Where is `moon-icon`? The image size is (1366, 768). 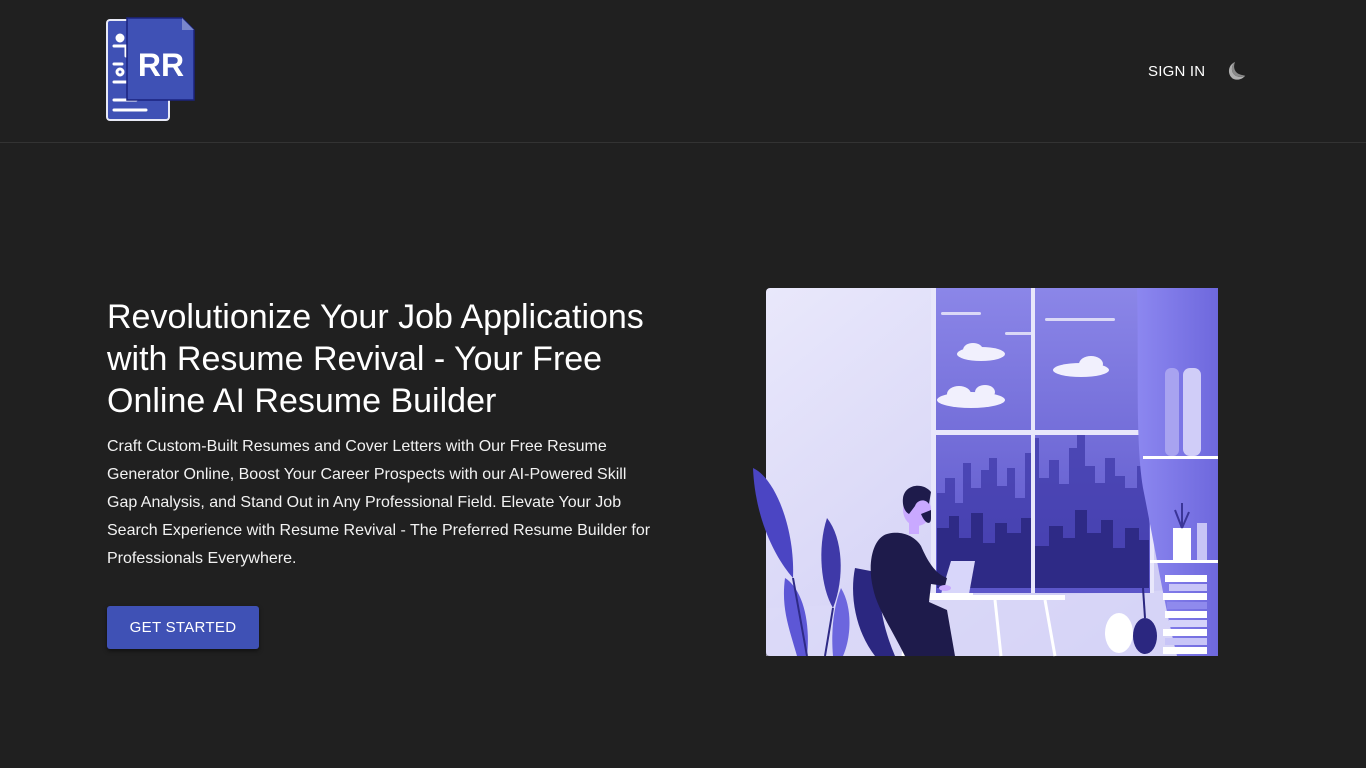
moon-icon is located at coordinates (1237, 71).